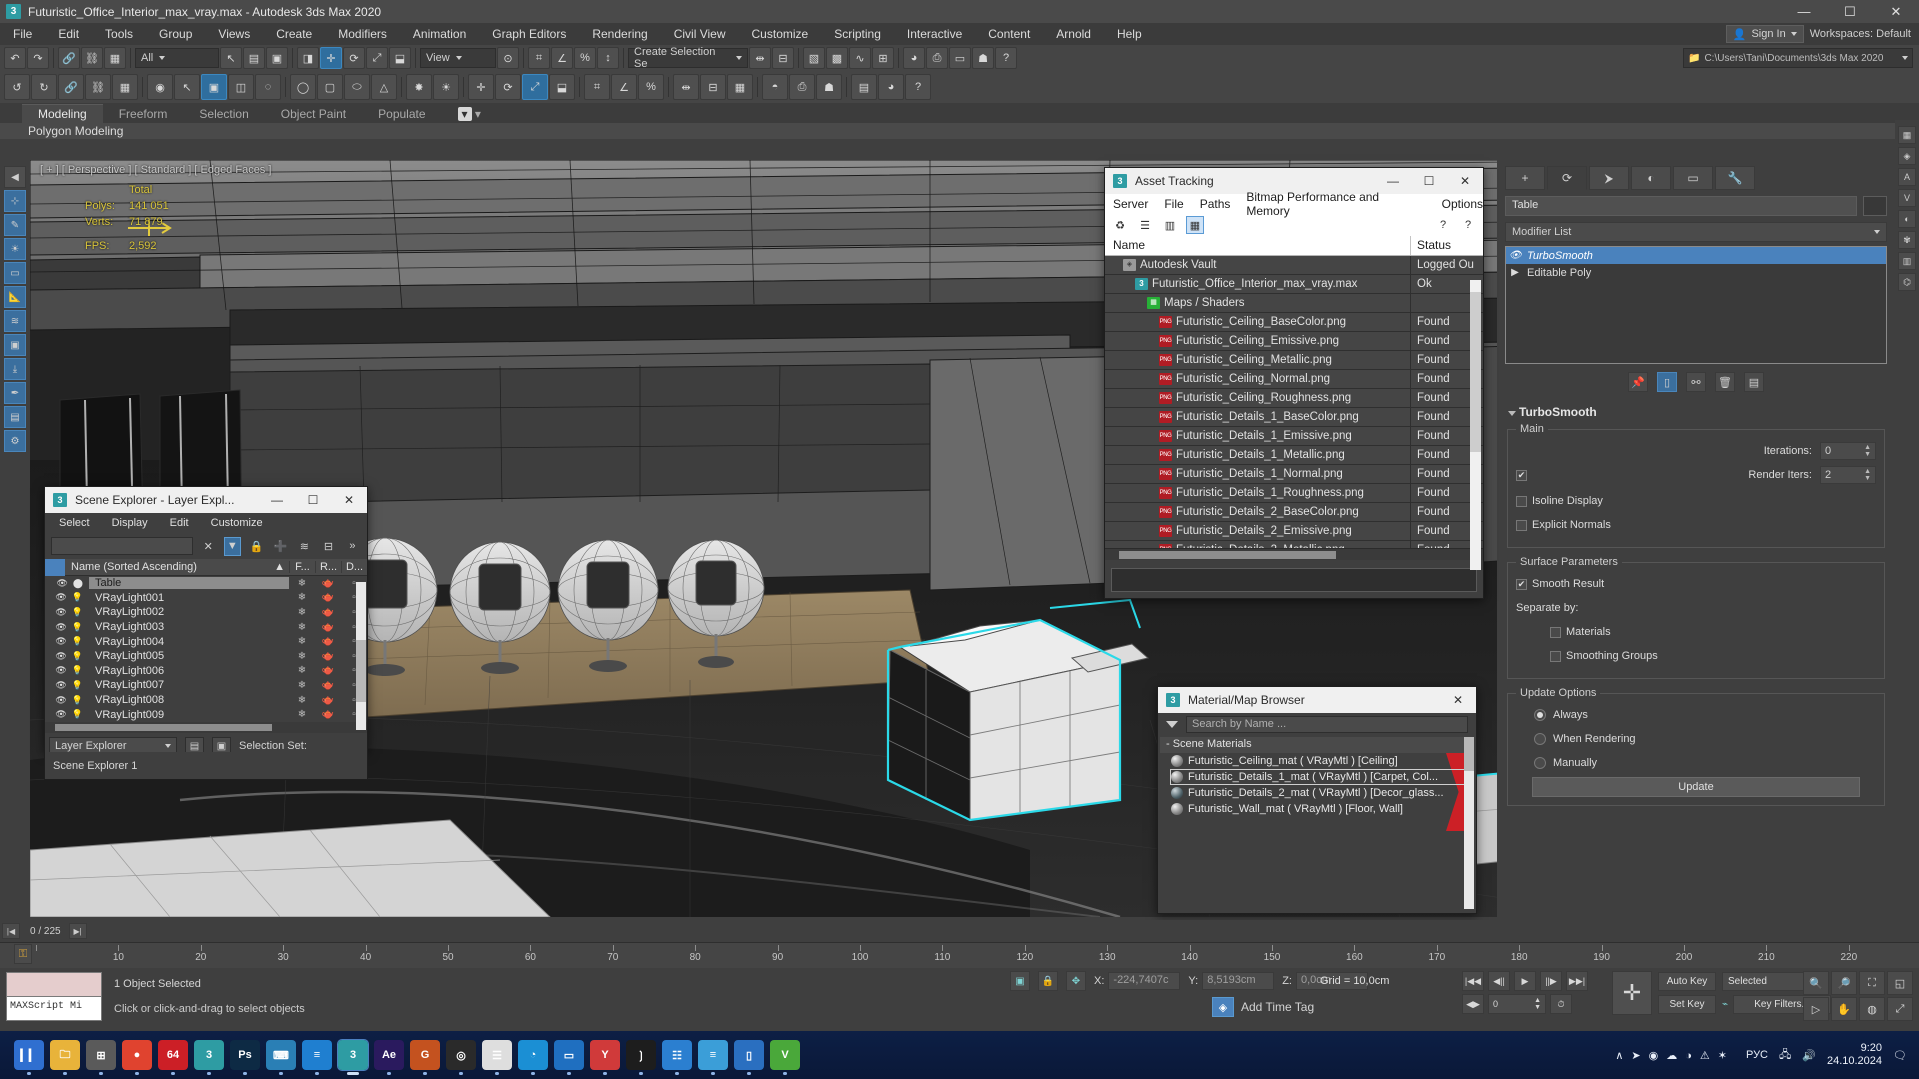  I want to click on reference-coord-combo: View, so click(458, 58).